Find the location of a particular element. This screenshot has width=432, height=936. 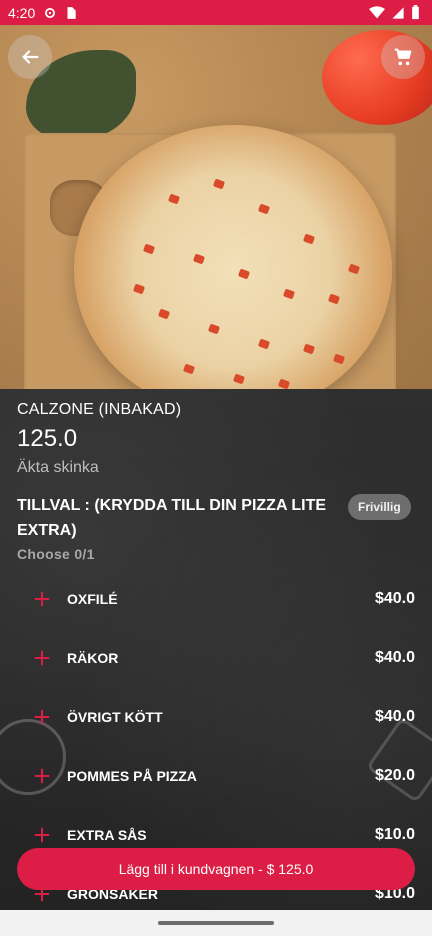

option-label: ÖVRIGT KÖTT is located at coordinates (115, 716).